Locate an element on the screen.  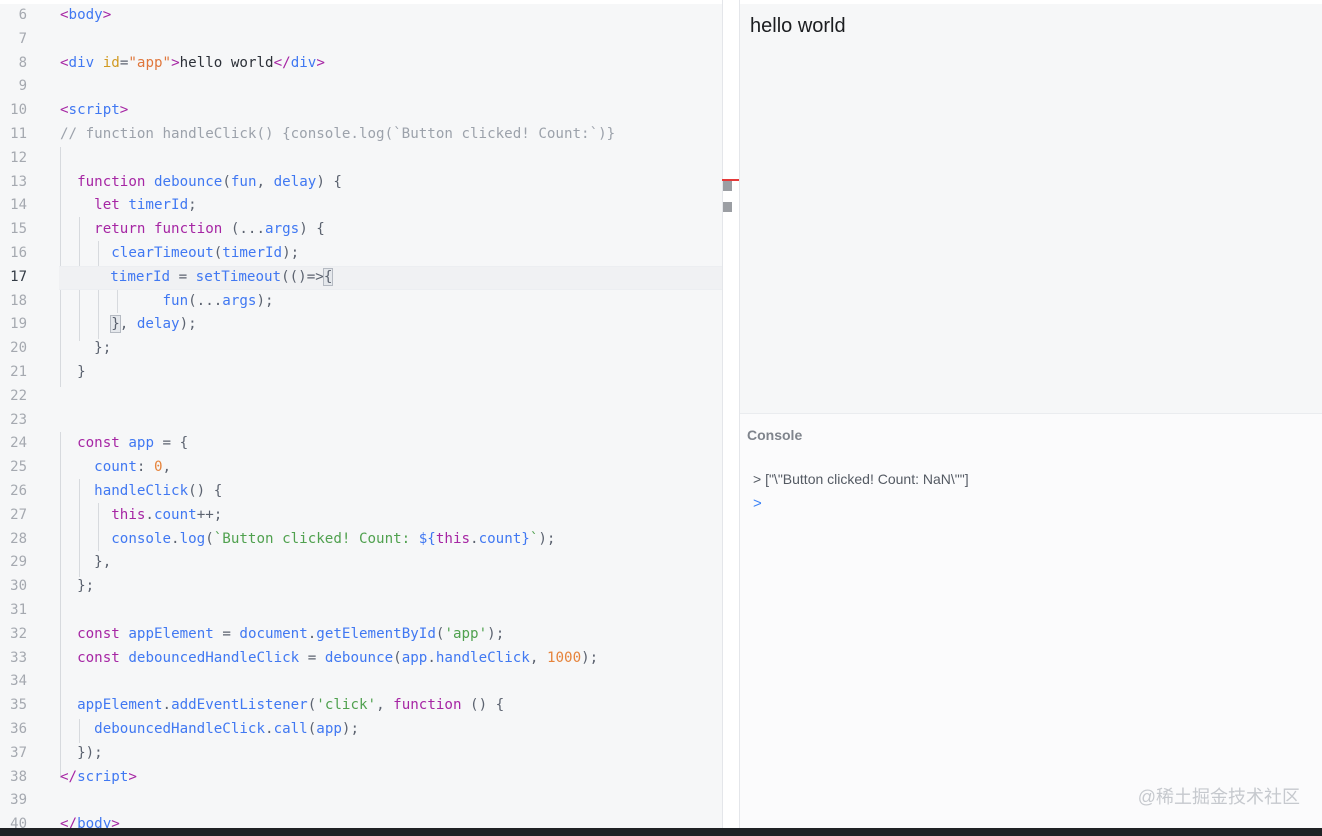
code-line-15: return function (...args) { is located at coordinates (209, 229).